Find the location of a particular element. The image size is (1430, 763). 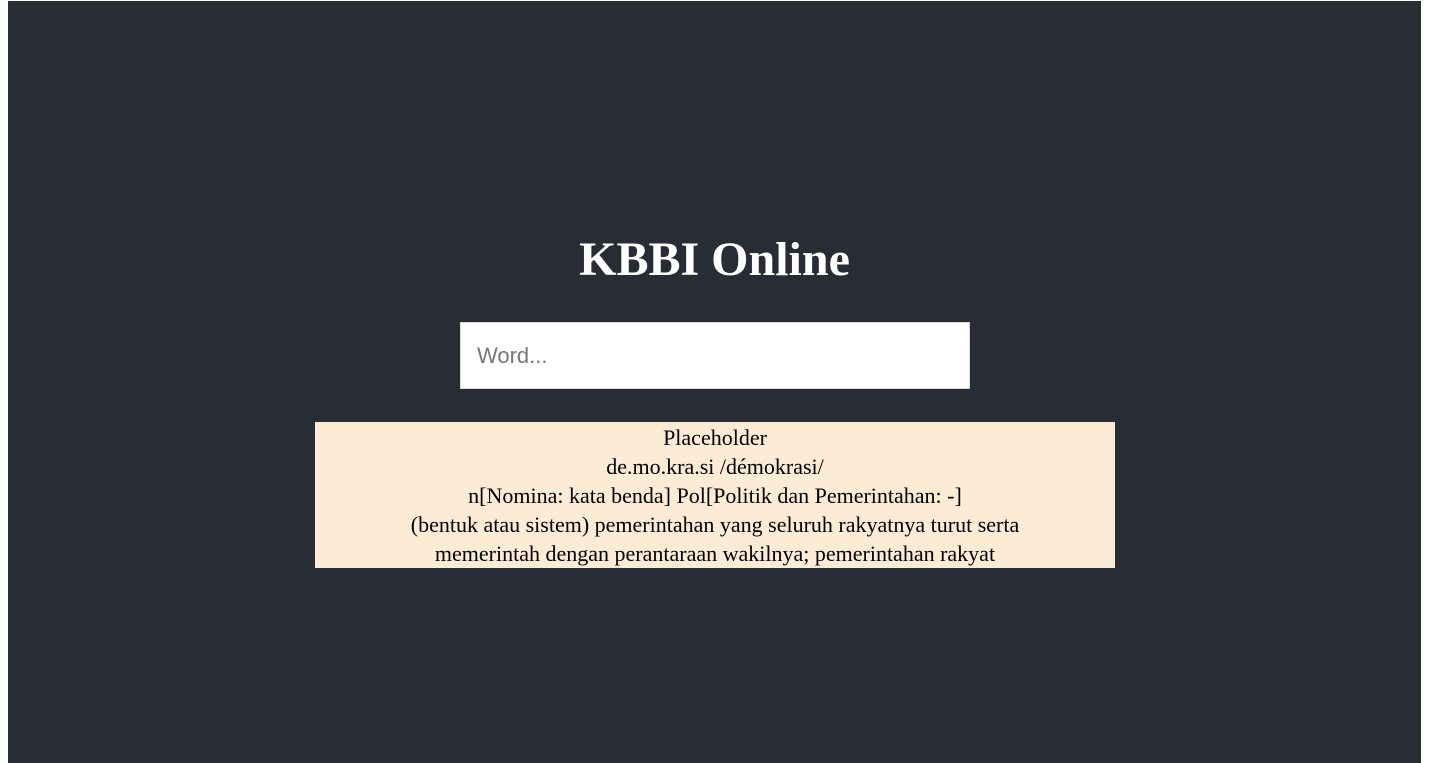

result-heading: Placeholder is located at coordinates (715, 437).